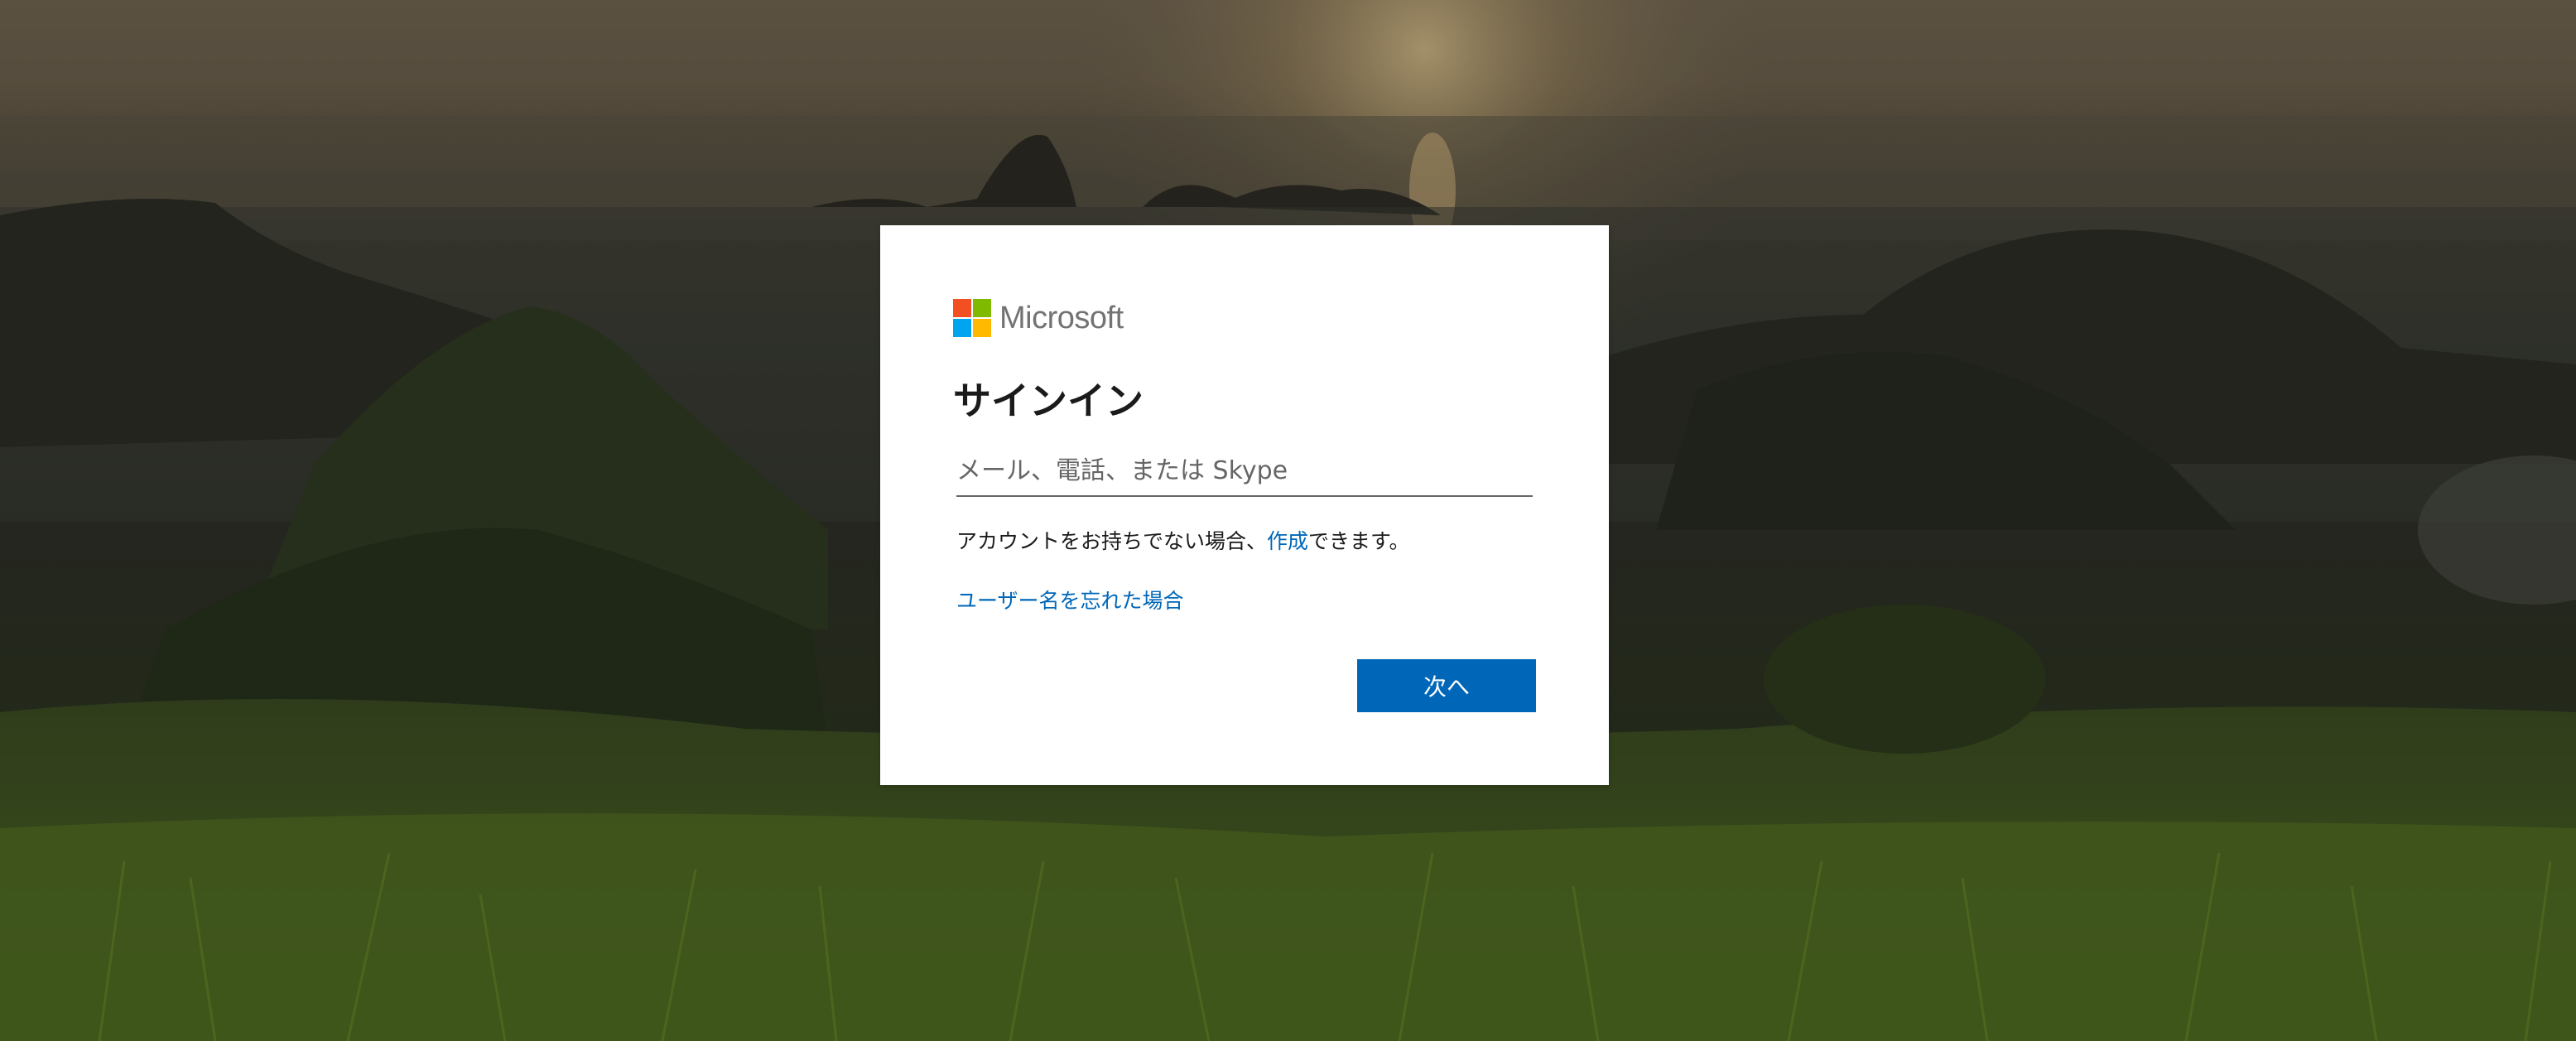 Image resolution: width=2576 pixels, height=1041 pixels. Describe the element at coordinates (1287, 541) in the screenshot. I see `create-account-link: 作成` at that location.